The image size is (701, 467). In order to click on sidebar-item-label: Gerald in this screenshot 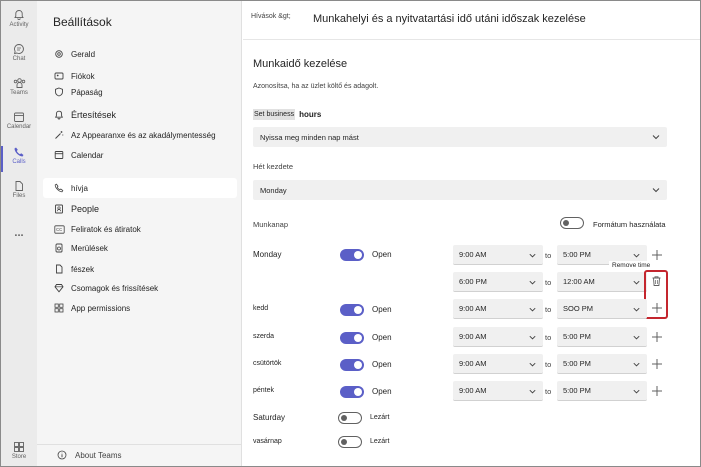, I will do `click(83, 54)`.